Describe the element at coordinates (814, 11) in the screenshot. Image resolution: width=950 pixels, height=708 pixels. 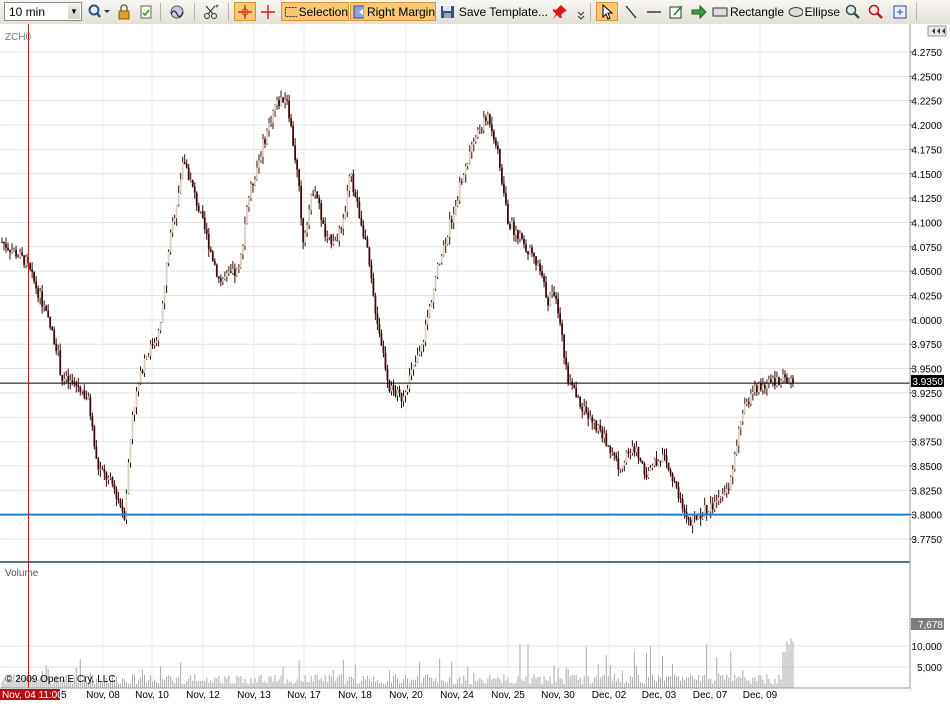
I see `ellipse-tool-button: Ellipse` at that location.